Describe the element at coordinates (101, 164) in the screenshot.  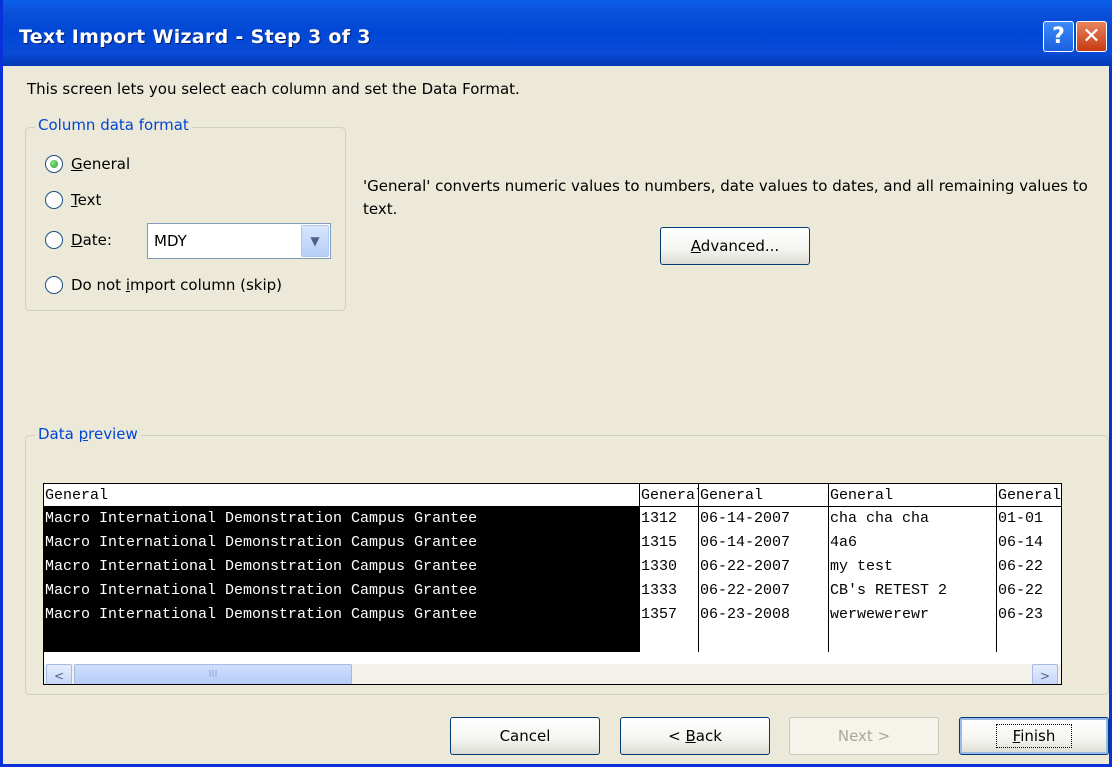
I see `radio-general-label: General` at that location.